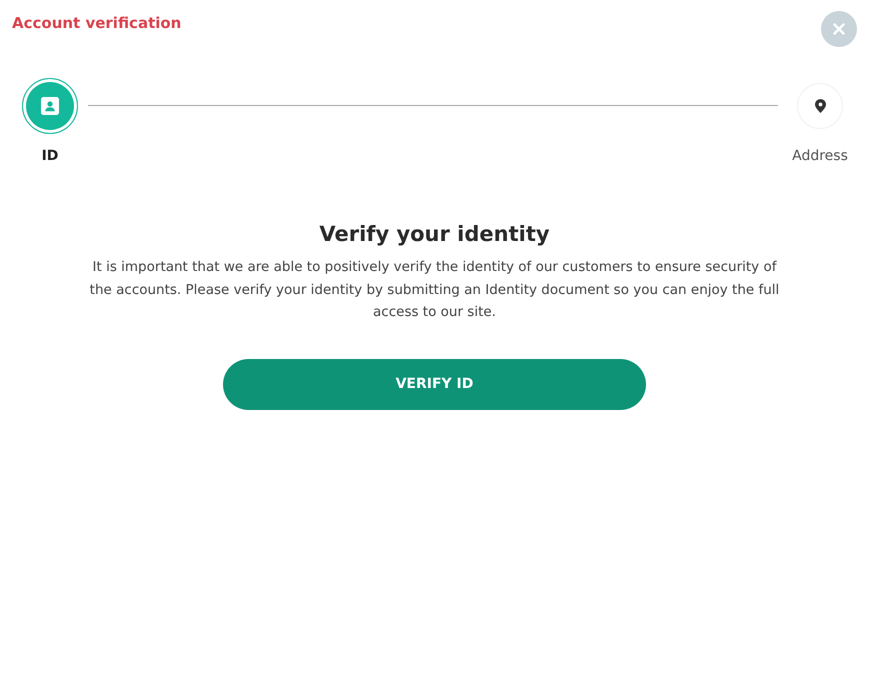 This screenshot has height=675, width=869. I want to click on id-card-icon, so click(50, 106).